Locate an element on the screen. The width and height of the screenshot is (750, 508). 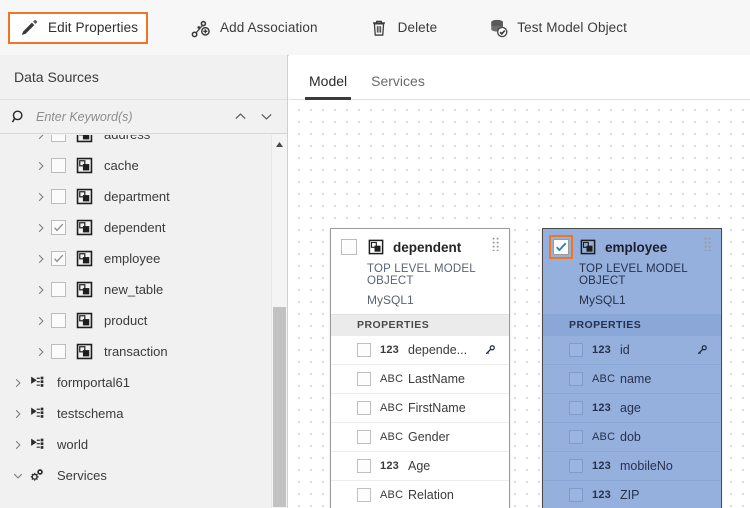
tree-item-department: department is located at coordinates (135, 196).